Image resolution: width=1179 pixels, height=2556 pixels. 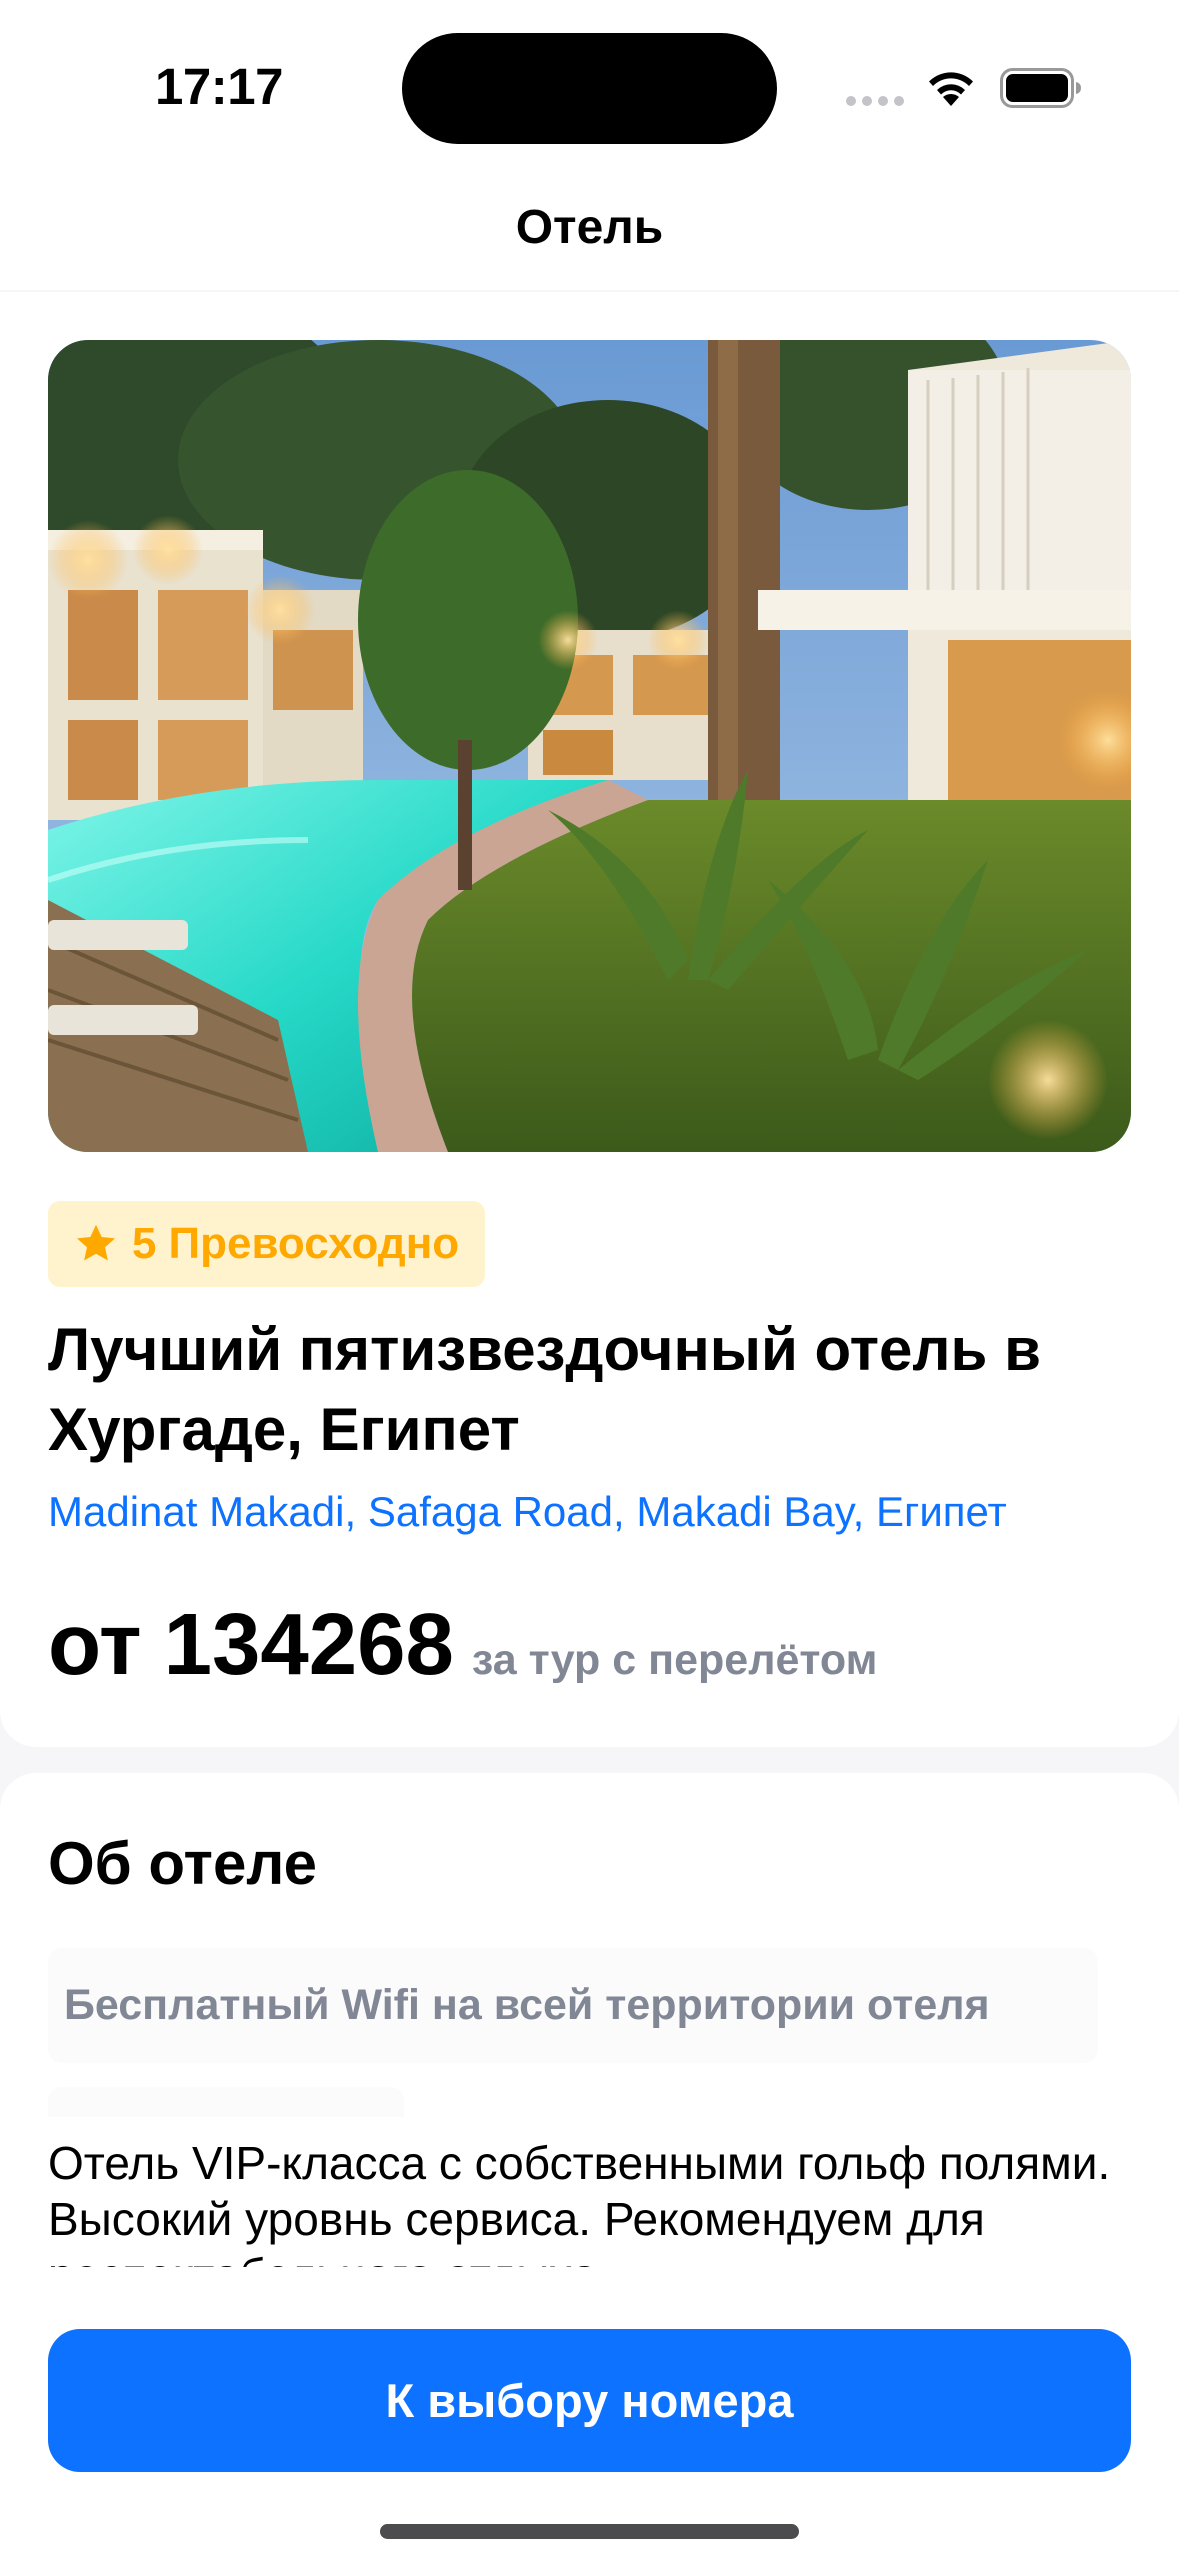 I want to click on navigation-bar: Отель, so click(x=589, y=230).